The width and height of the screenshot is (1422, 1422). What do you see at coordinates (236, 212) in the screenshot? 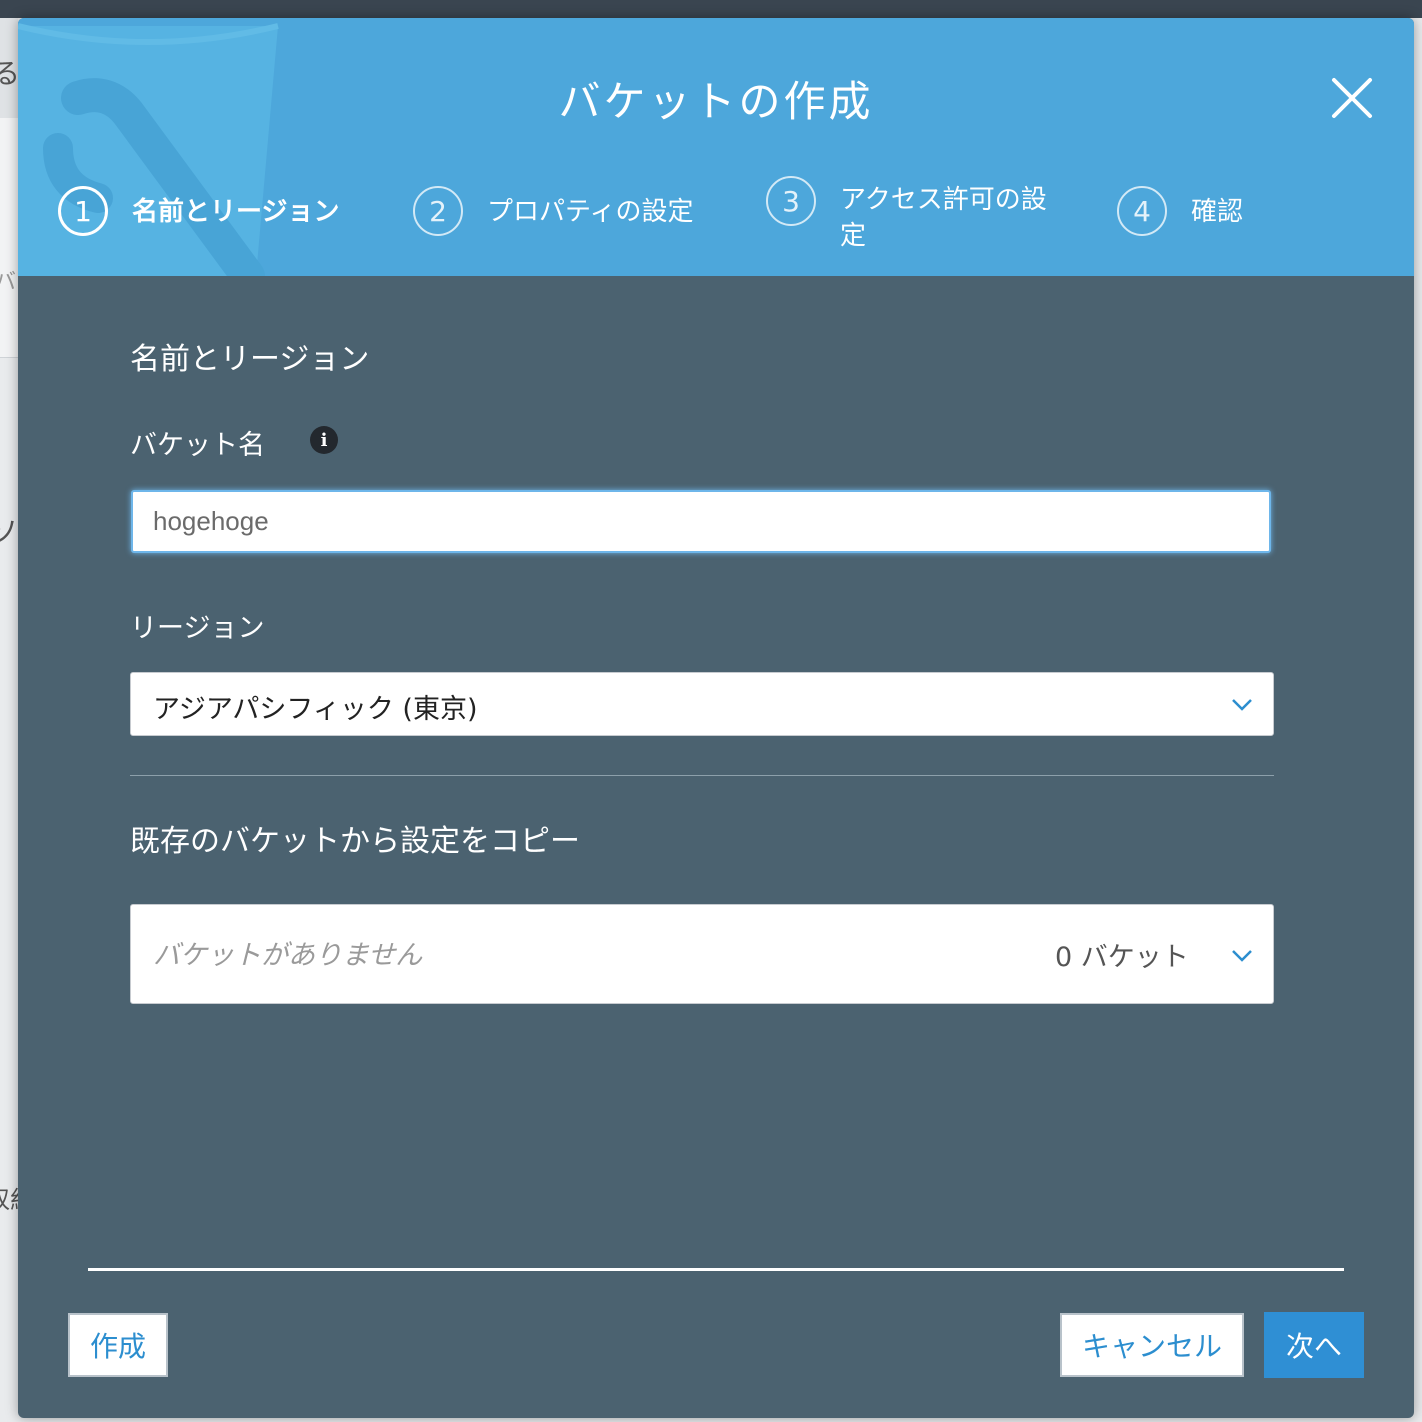
I see `step-label: 名前とリージョン` at bounding box center [236, 212].